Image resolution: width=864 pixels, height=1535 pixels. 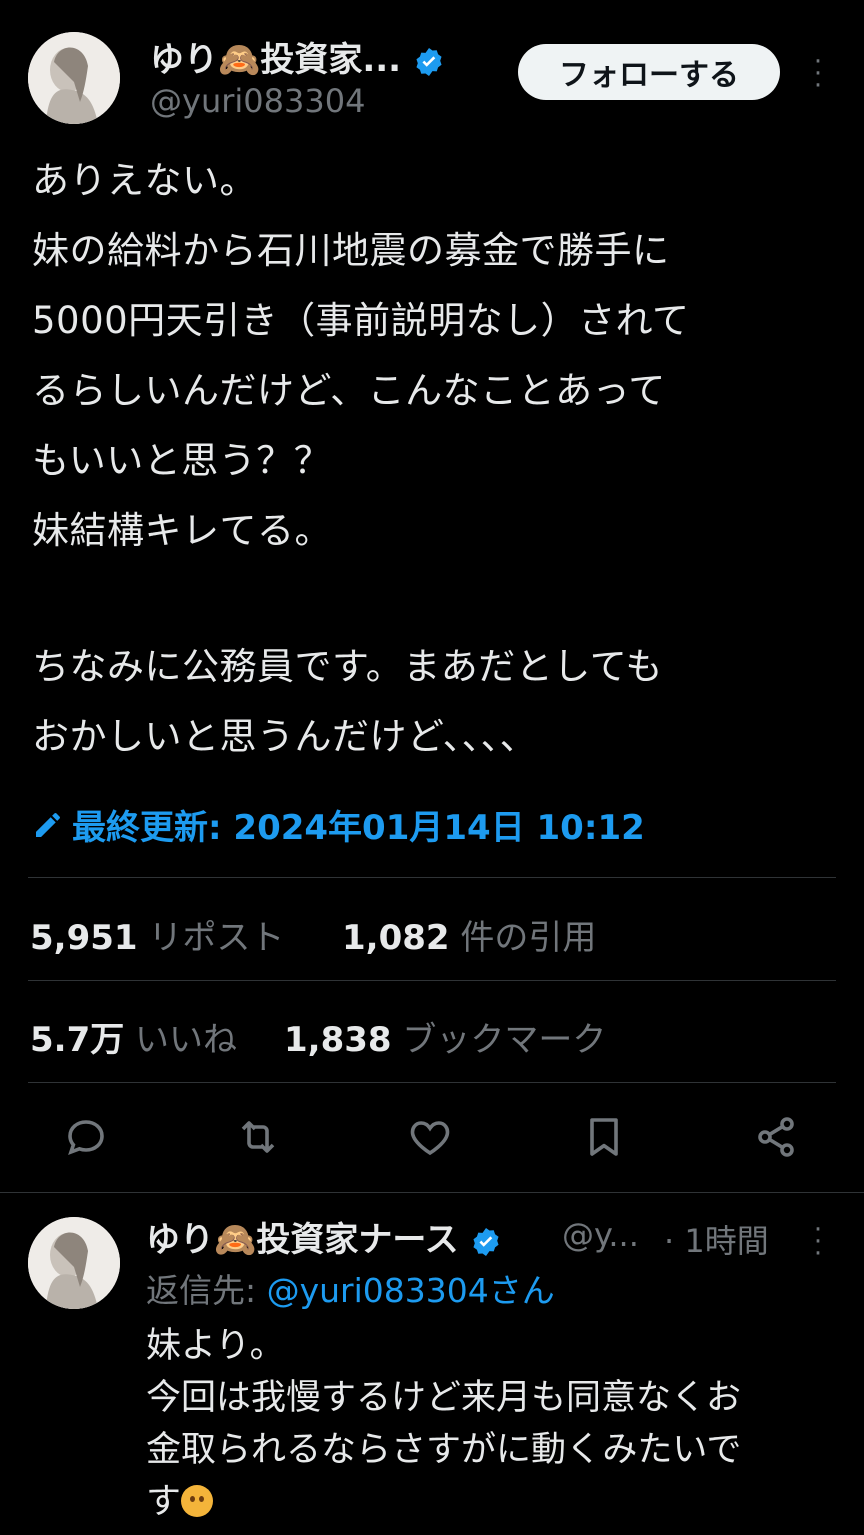 What do you see at coordinates (716, 1239) in the screenshot?
I see `reply-time: · 1時間` at bounding box center [716, 1239].